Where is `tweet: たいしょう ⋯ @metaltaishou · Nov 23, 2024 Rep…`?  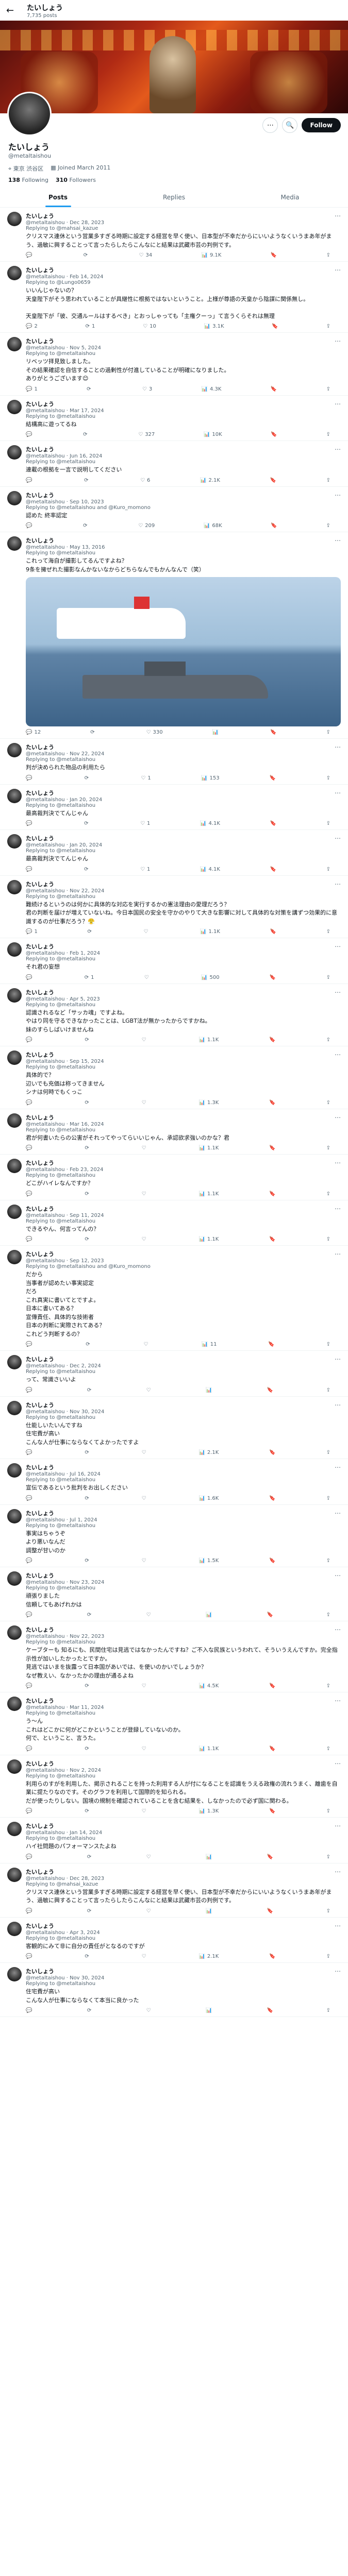 tweet: たいしょう ⋯ @metaltaishou · Nov 23, 2024 Rep… is located at coordinates (174, 1594).